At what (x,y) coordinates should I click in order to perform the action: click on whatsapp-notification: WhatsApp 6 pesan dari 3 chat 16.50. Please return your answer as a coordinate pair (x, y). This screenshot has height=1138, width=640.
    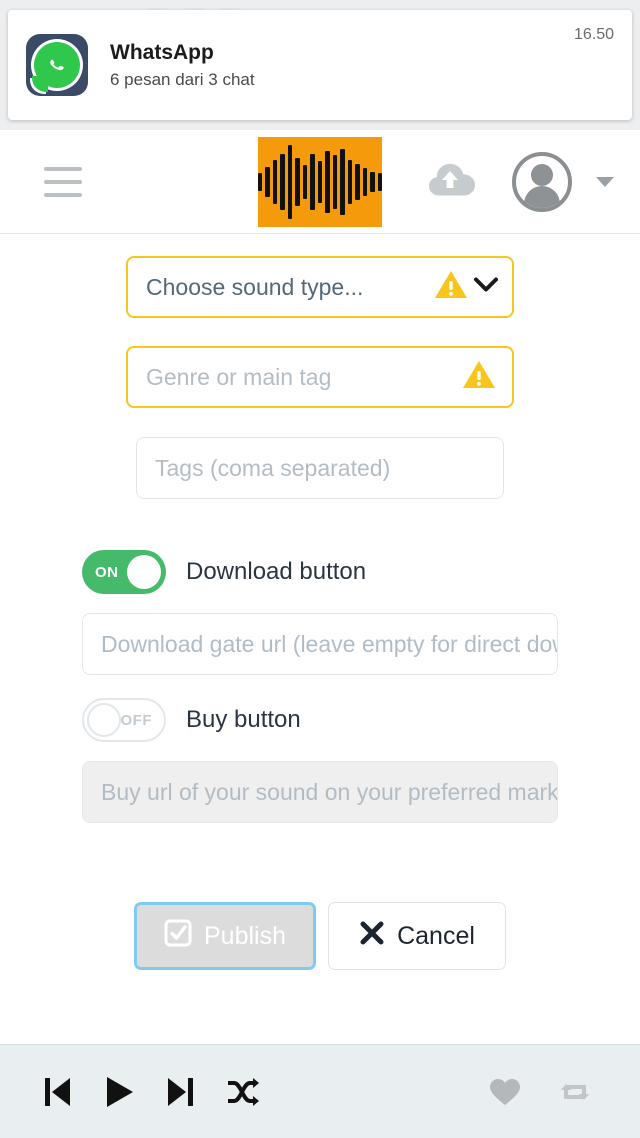
    Looking at the image, I should click on (320, 65).